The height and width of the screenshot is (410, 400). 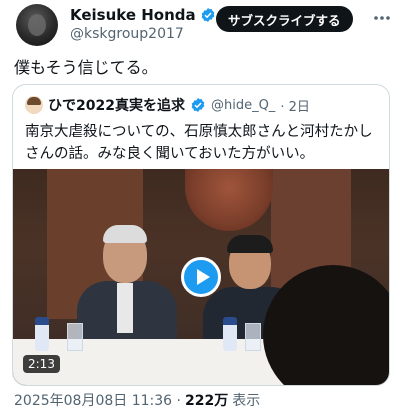 What do you see at coordinates (116, 106) in the screenshot?
I see `quote-author-name: ひで2022真実を追求` at bounding box center [116, 106].